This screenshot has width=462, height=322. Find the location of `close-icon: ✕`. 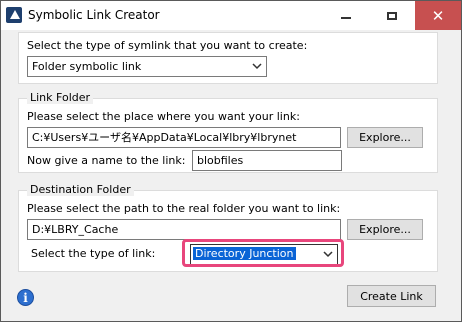

close-icon: ✕ is located at coordinates (438, 15).